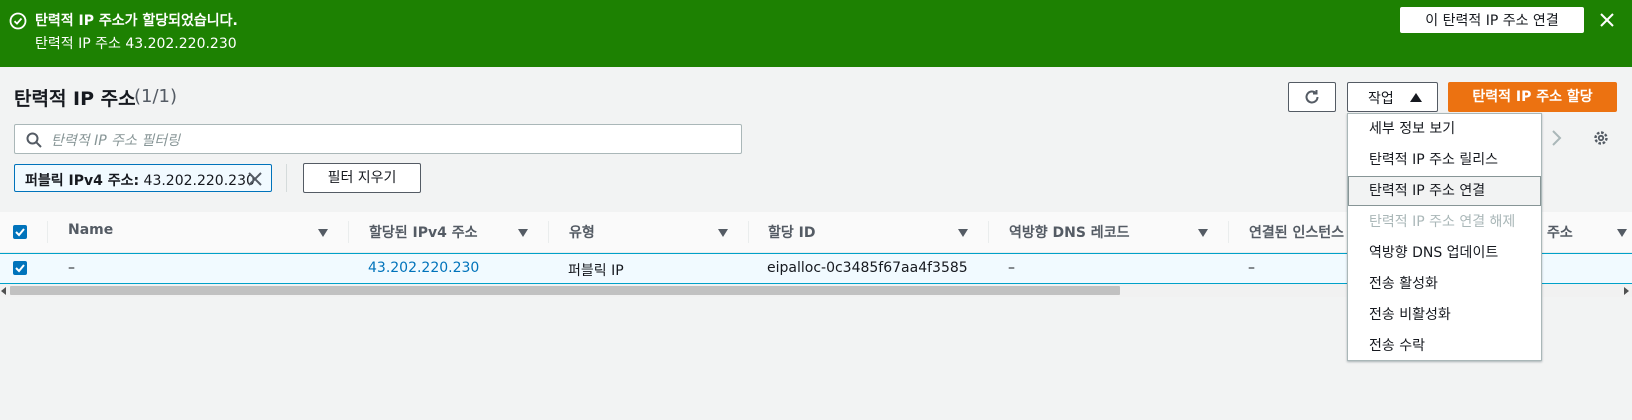 The width and height of the screenshot is (1632, 420). Describe the element at coordinates (1381, 99) in the screenshot. I see `actions-label: 작업` at that location.